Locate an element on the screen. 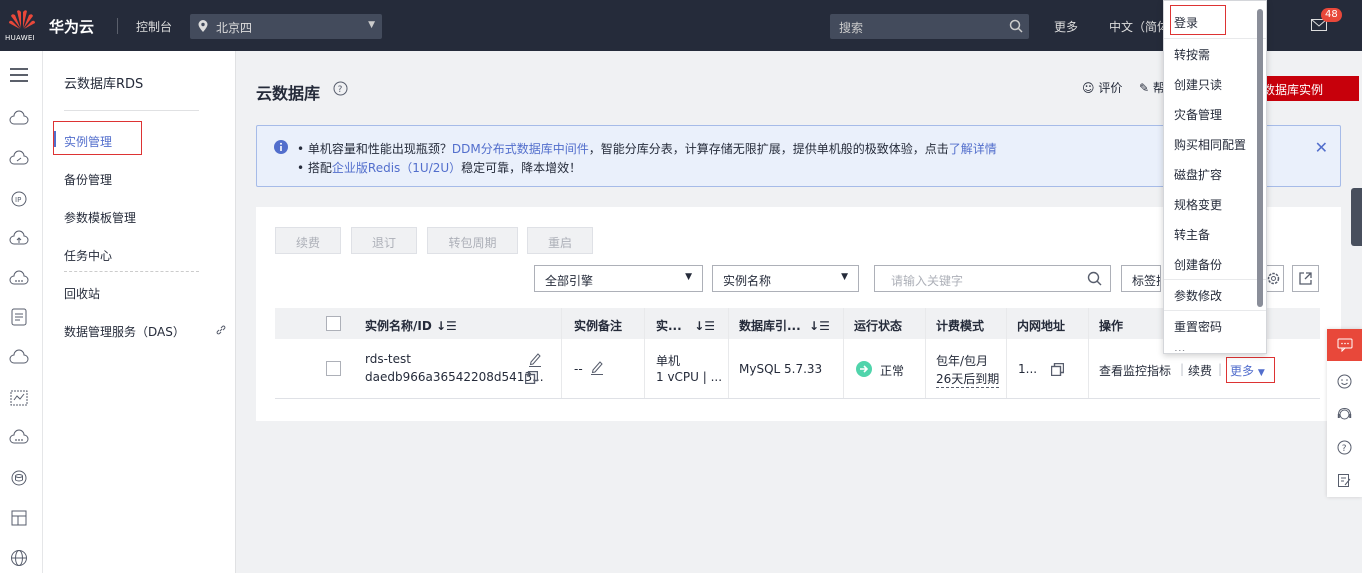 This screenshot has height=573, width=1362. notice-line-2: • 搭配企业版Redis（1U/2U）稳定可靠，降本增效！ is located at coordinates (439, 167).